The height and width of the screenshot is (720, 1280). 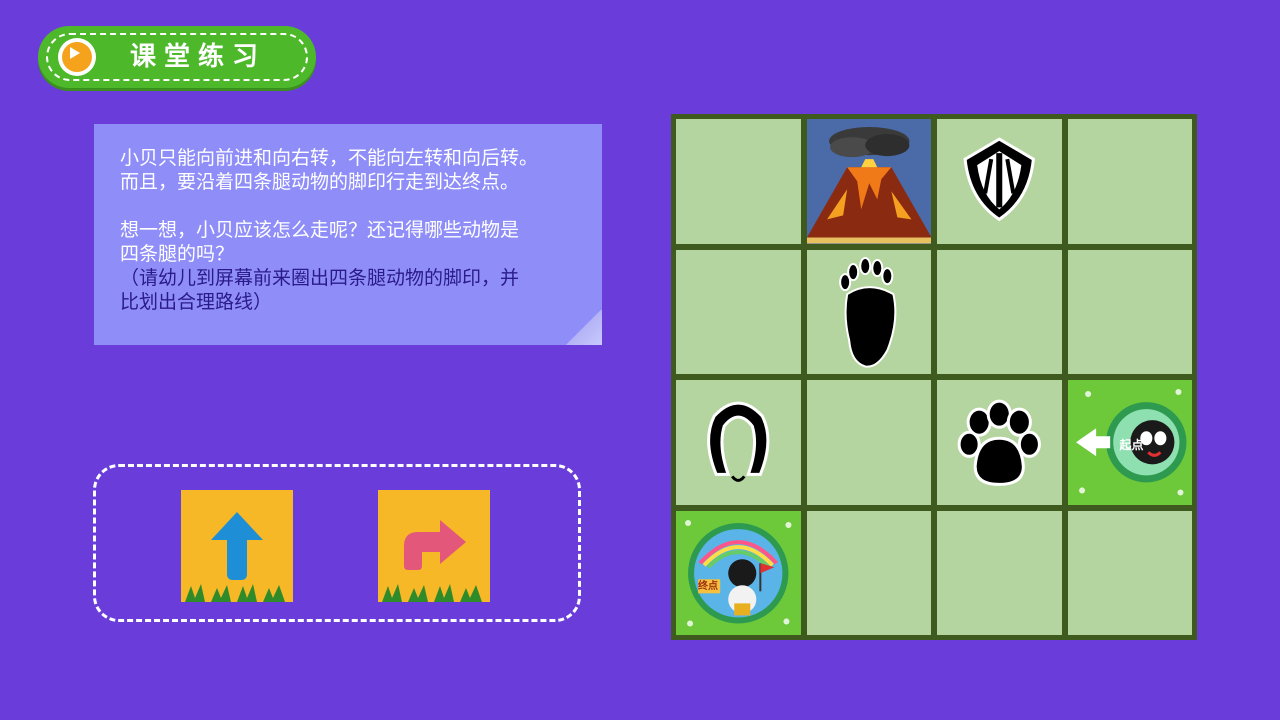 I want to click on finish-marker-icon, so click(x=738, y=572).